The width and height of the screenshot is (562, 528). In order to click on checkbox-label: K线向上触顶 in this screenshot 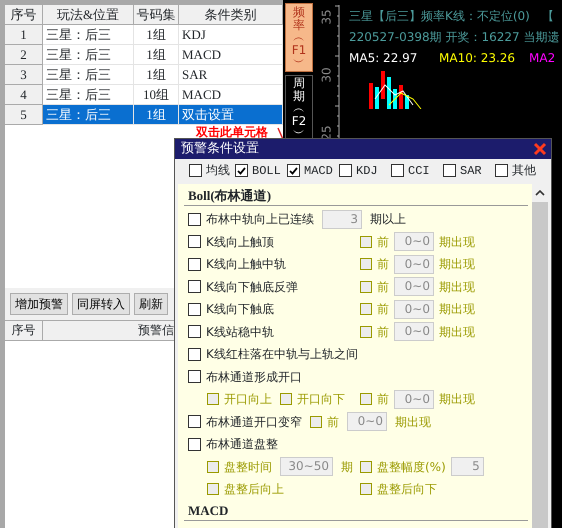, I will do `click(240, 242)`.